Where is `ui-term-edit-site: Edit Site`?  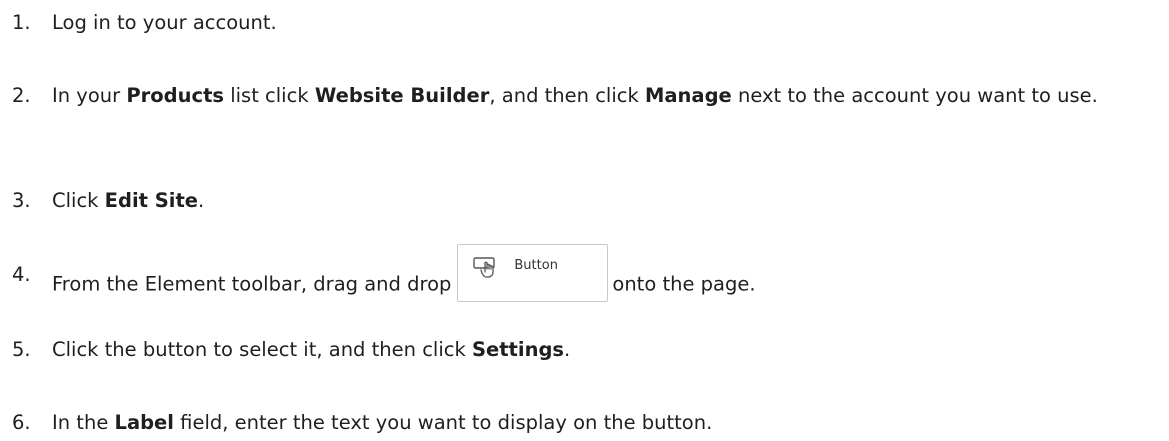
ui-term-edit-site: Edit Site is located at coordinates (151, 200).